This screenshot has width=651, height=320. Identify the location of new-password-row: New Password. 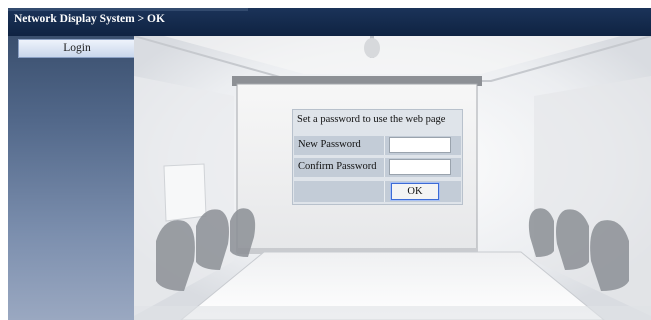
(377, 145).